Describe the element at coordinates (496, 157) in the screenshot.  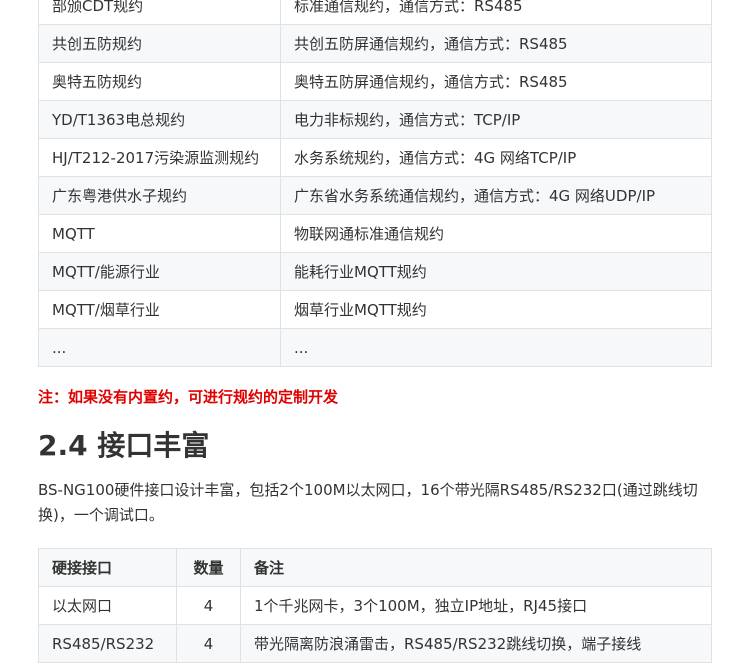
I see `protocol-desc-cell: 水务系统规约，通信方式：4G 网络TCP/IP` at that location.